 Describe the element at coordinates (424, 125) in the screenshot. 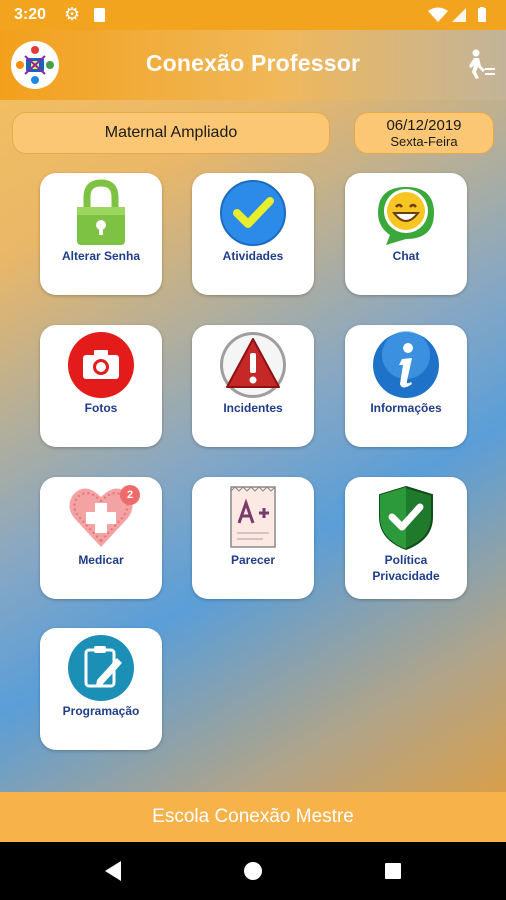

I see `date-text: 06/12/2019` at that location.